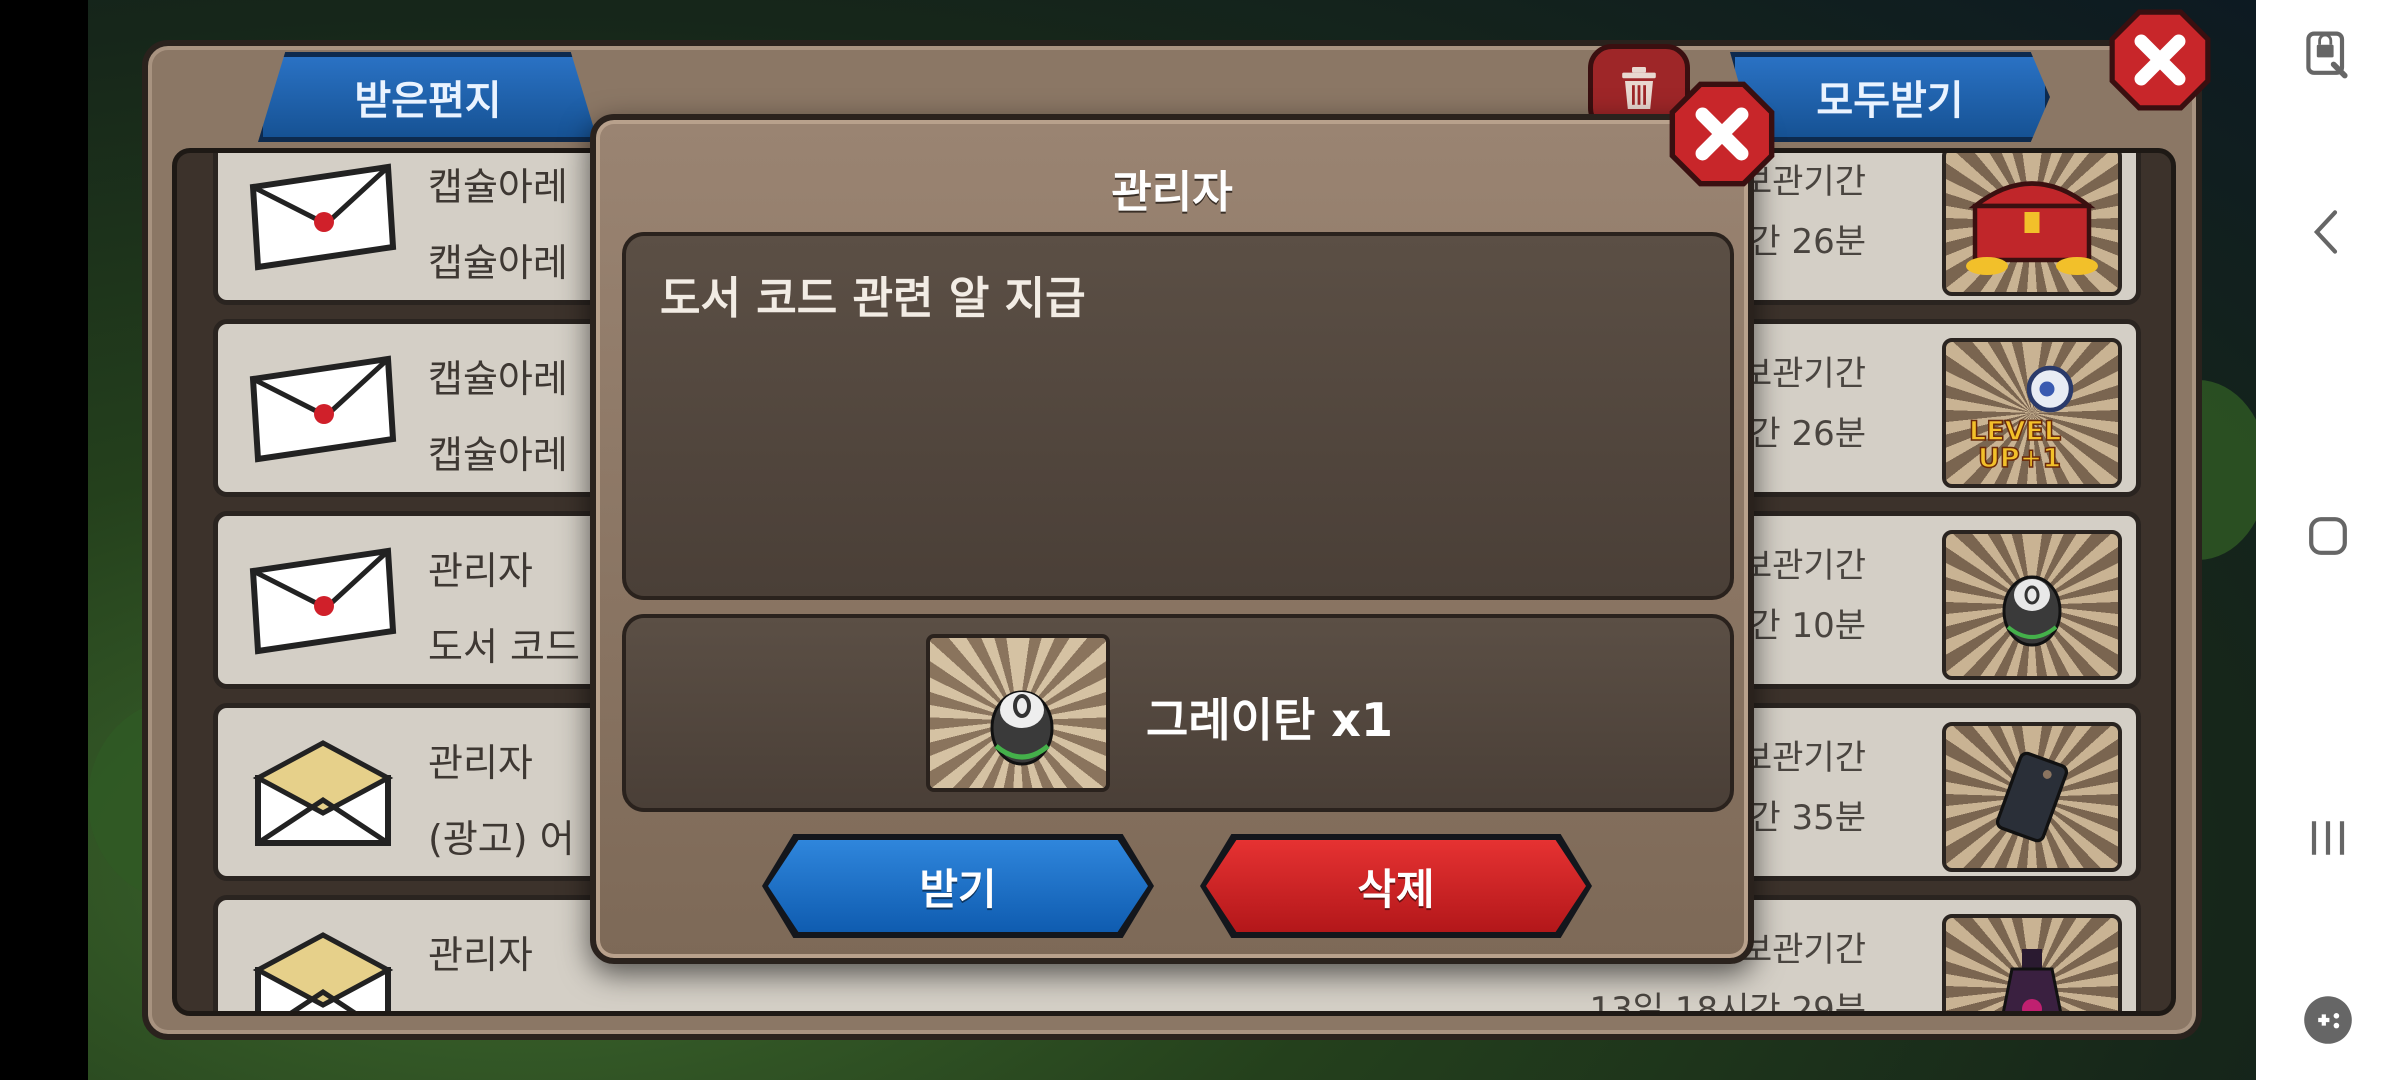  I want to click on mail-expire-time: 13일 18시간 29분, so click(1727, 1003).